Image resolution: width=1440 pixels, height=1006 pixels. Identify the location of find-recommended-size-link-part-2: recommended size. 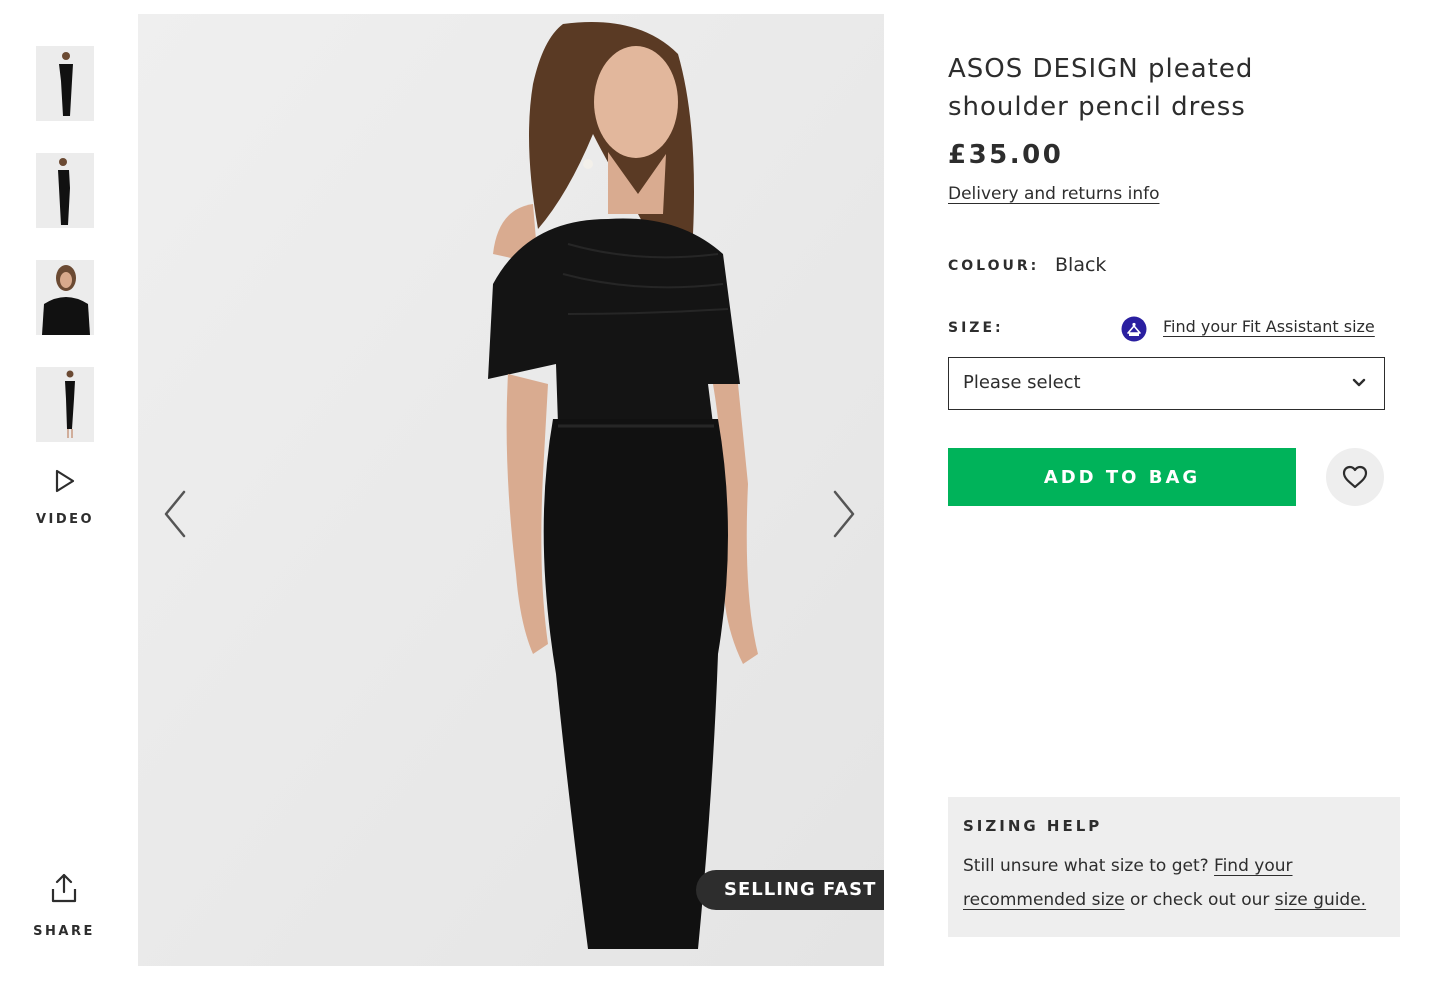
(1044, 900).